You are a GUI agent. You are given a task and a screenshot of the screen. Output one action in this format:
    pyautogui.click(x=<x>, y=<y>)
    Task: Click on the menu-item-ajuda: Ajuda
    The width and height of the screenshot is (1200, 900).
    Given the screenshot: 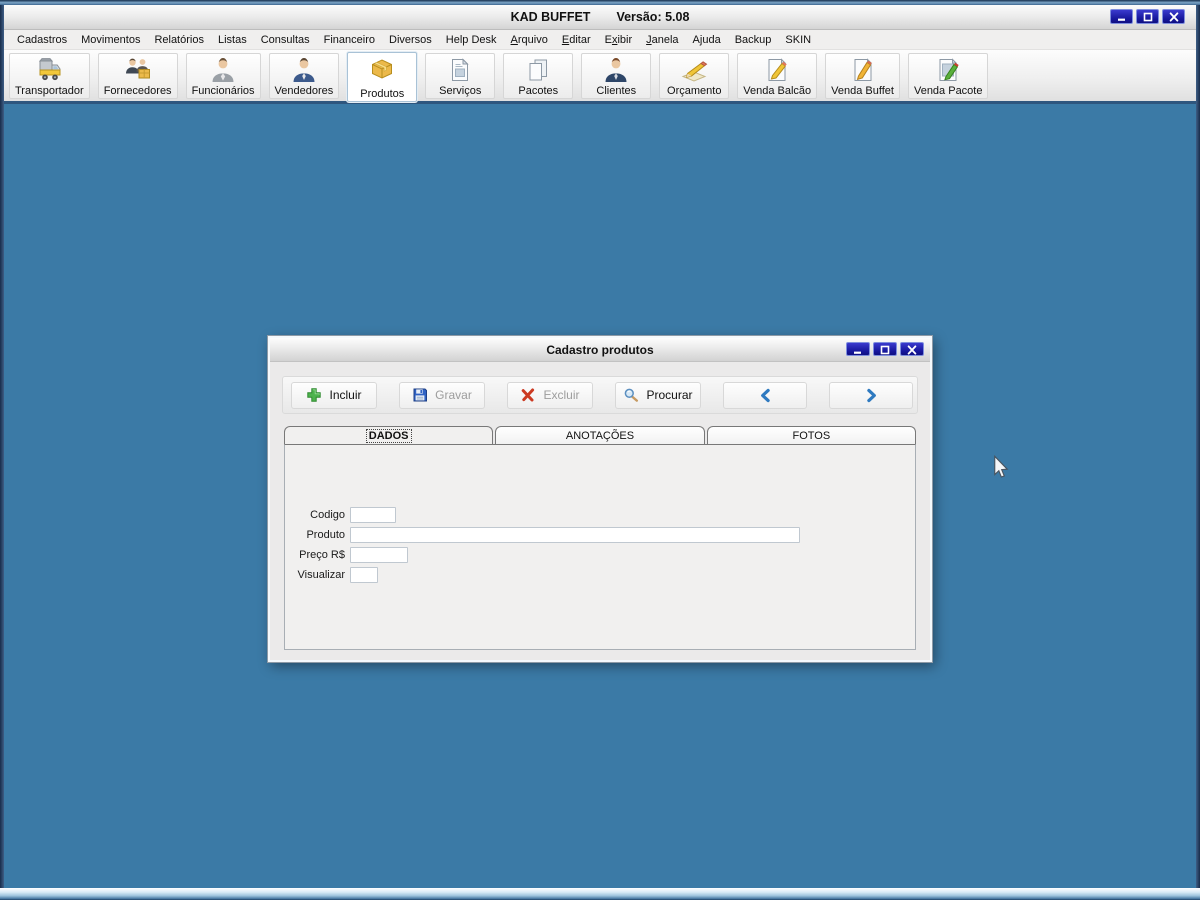 What is the action you would take?
    pyautogui.click(x=707, y=40)
    